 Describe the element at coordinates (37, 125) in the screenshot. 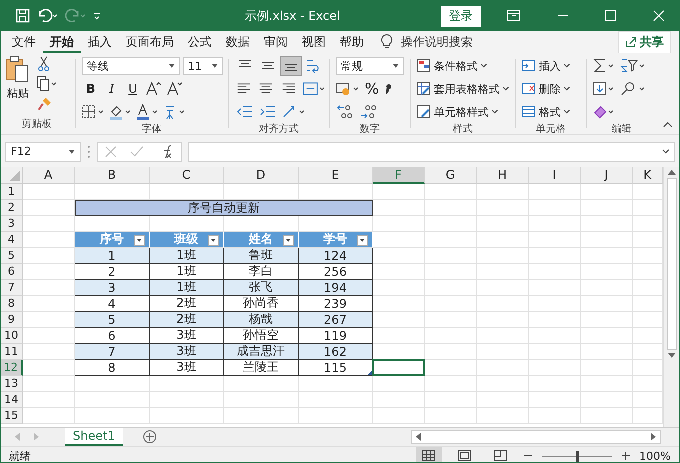

I see `group-label: 剪贴板` at that location.